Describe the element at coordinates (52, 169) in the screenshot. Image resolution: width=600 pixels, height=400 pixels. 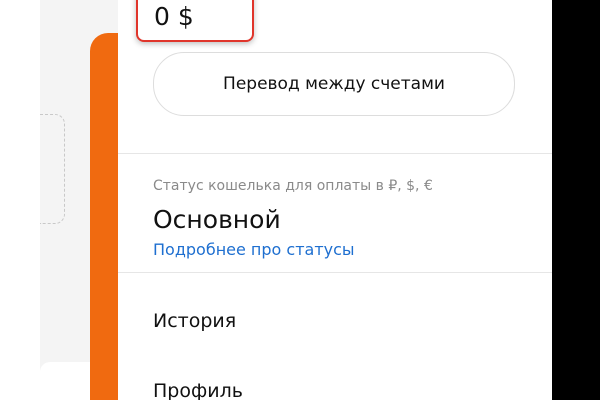
I see `dashed-placeholder-card` at that location.